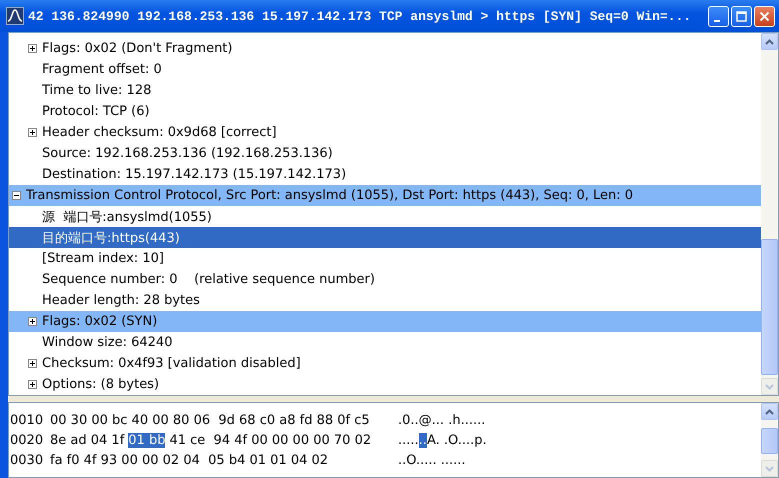 Image resolution: width=779 pixels, height=478 pixels. Describe the element at coordinates (147, 440) in the screenshot. I see `hex-bytes: 01 bb` at that location.